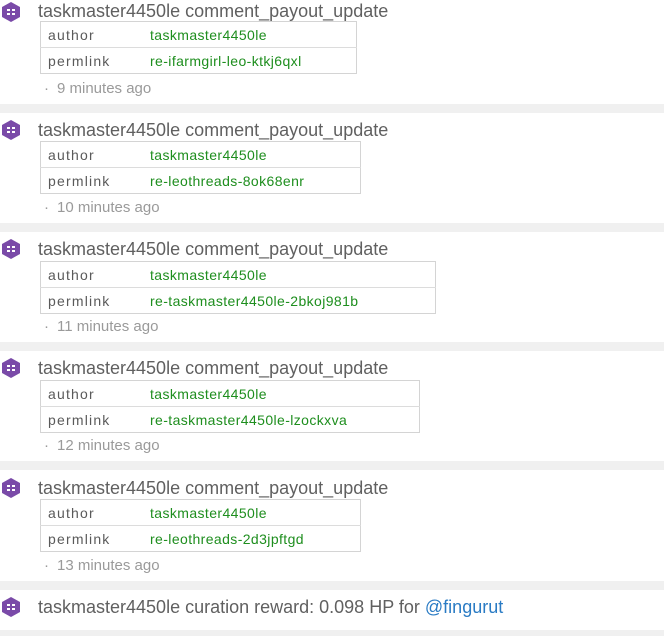  I want to click on detail-row-permlink: permlink re-taskmaster4450le-lzockxva, so click(230, 419).